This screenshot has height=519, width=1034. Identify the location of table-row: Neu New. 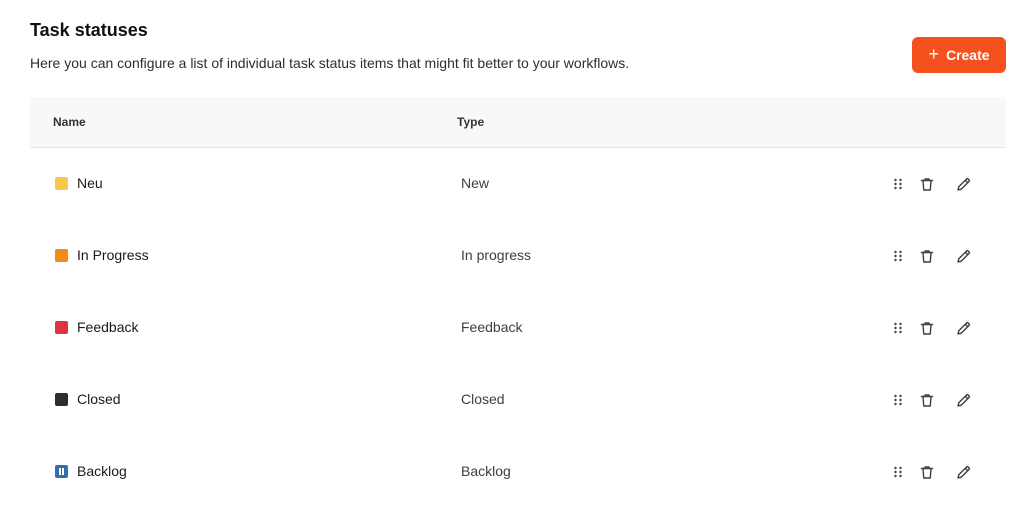
(518, 184).